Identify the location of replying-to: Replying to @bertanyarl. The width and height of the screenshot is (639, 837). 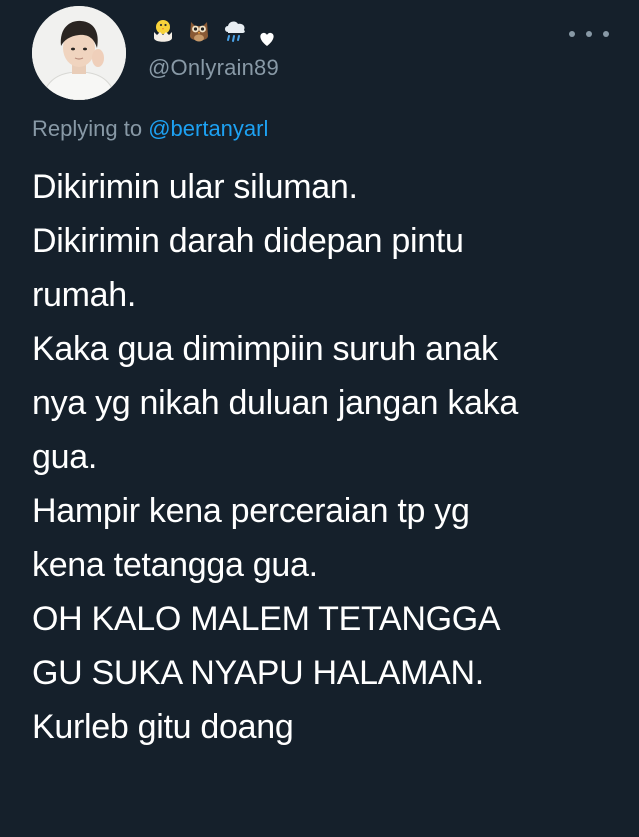
(150, 129).